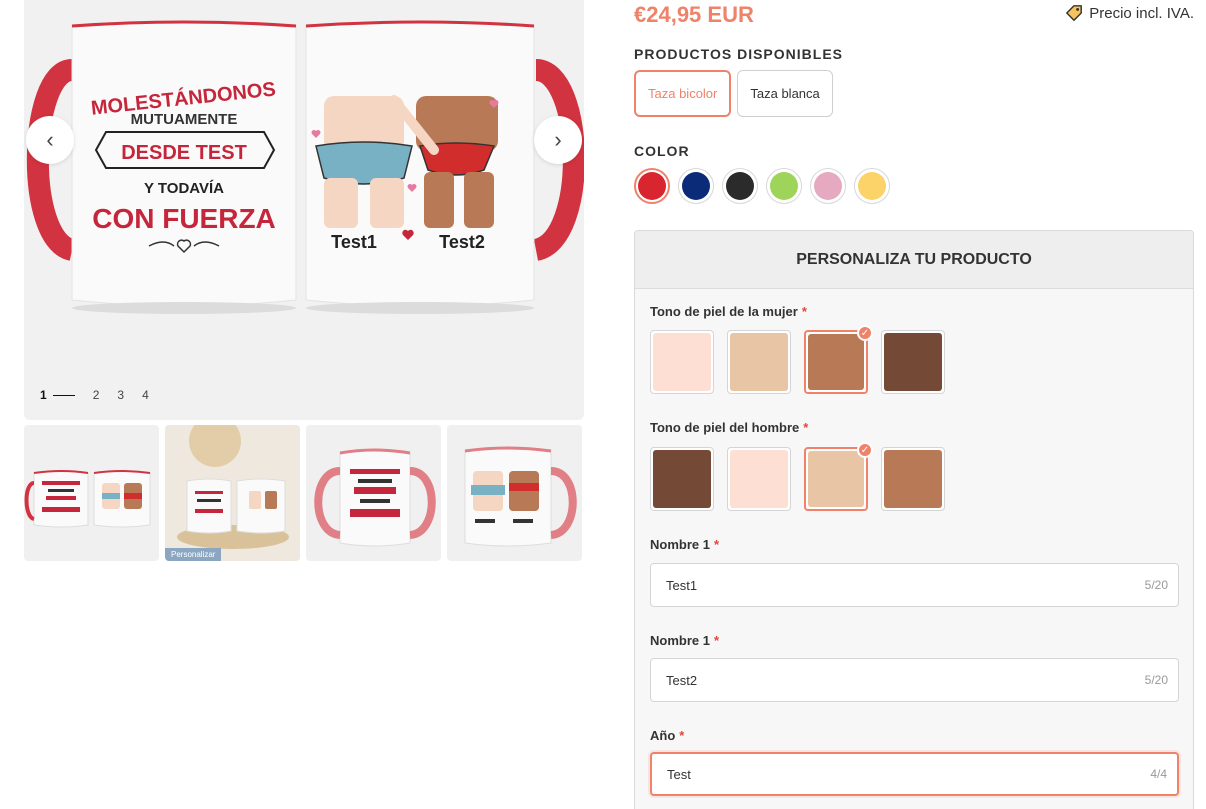 Image resolution: width=1206 pixels, height=809 pixels. I want to click on pager-item-1: 1, so click(57, 395).